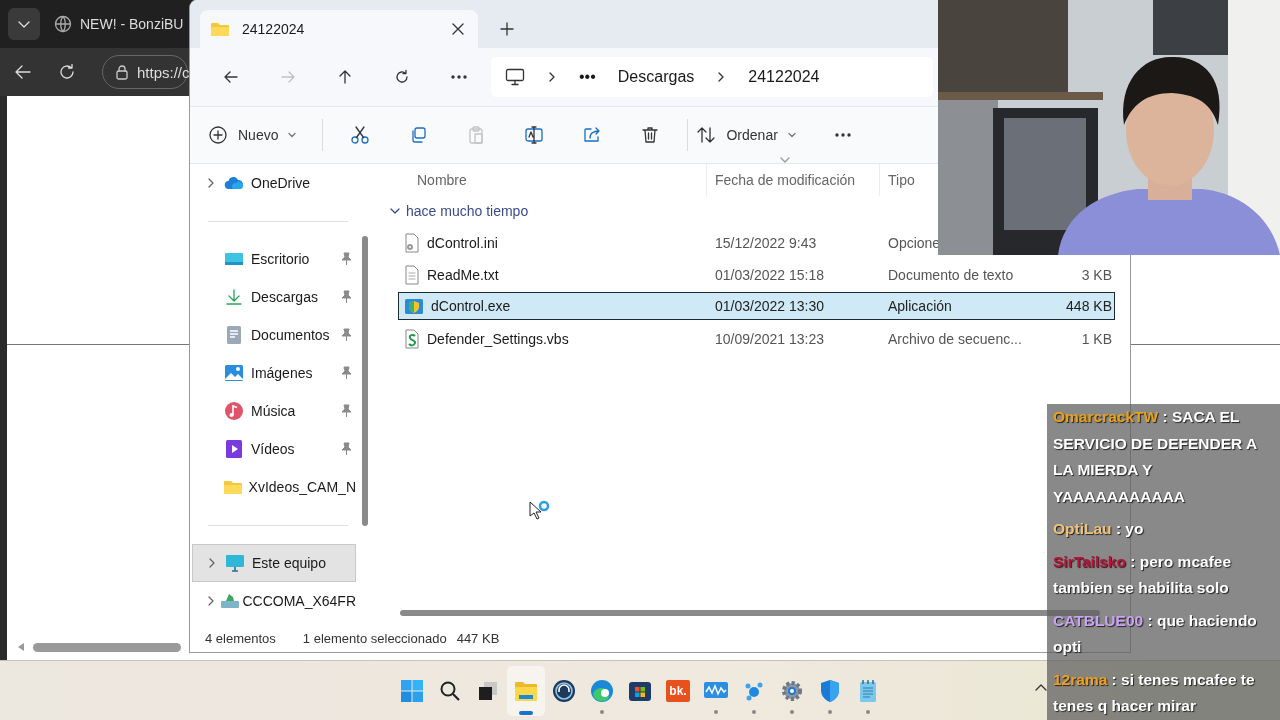  What do you see at coordinates (274, 411) in the screenshot?
I see `sidebar-item: Música` at bounding box center [274, 411].